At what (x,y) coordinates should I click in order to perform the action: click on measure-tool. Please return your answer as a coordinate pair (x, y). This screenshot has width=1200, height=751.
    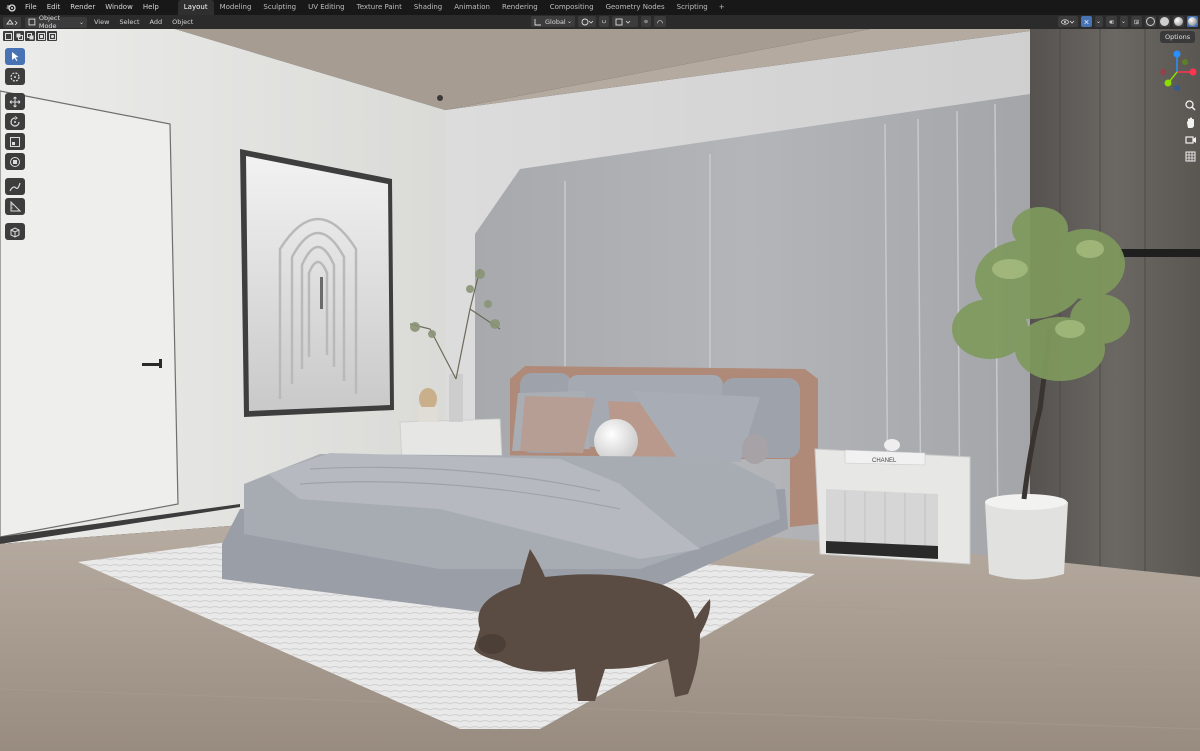
    Looking at the image, I should click on (15, 206).